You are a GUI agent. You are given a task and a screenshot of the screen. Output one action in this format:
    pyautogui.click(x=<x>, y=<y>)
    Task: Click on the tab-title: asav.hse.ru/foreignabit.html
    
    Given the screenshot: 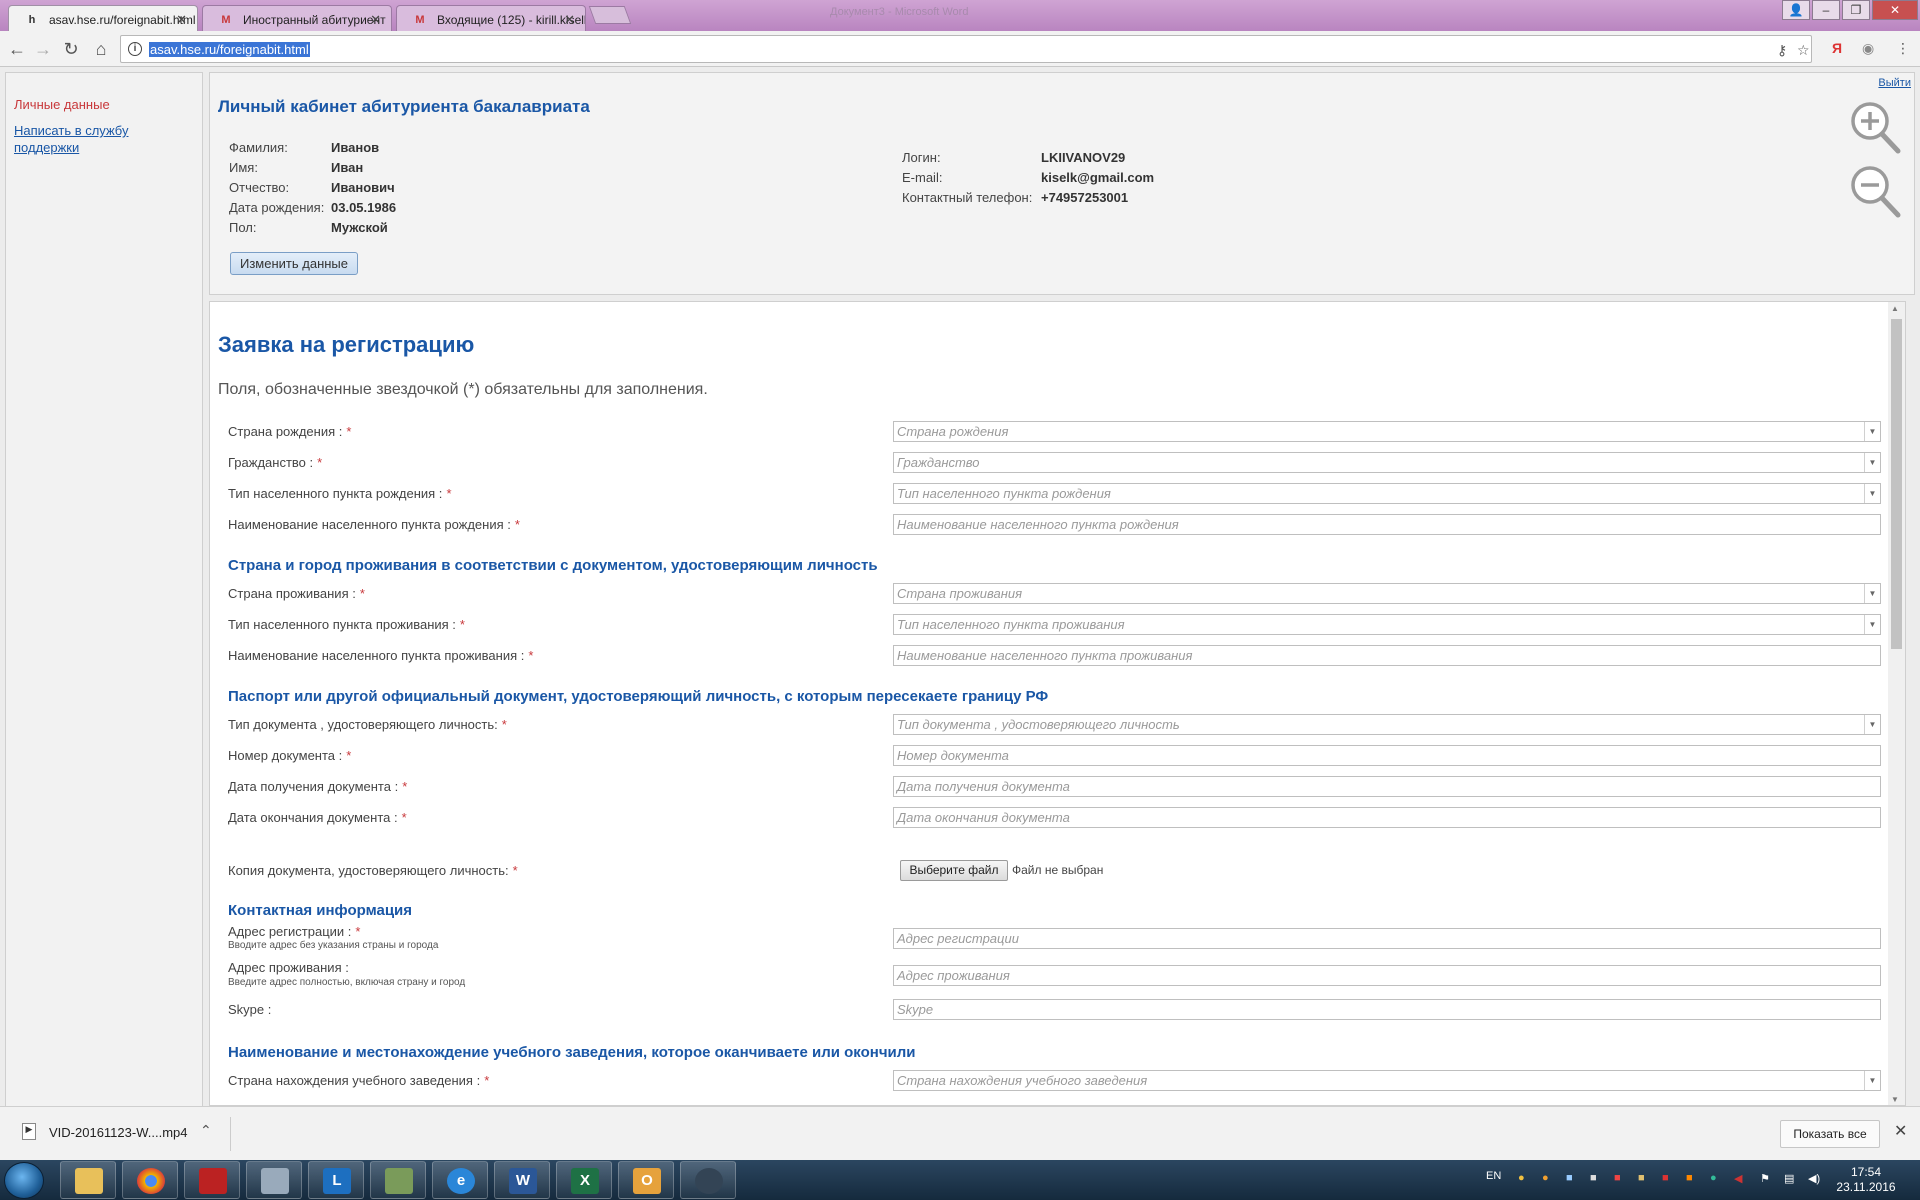 What is the action you would take?
    pyautogui.click(x=122, y=20)
    